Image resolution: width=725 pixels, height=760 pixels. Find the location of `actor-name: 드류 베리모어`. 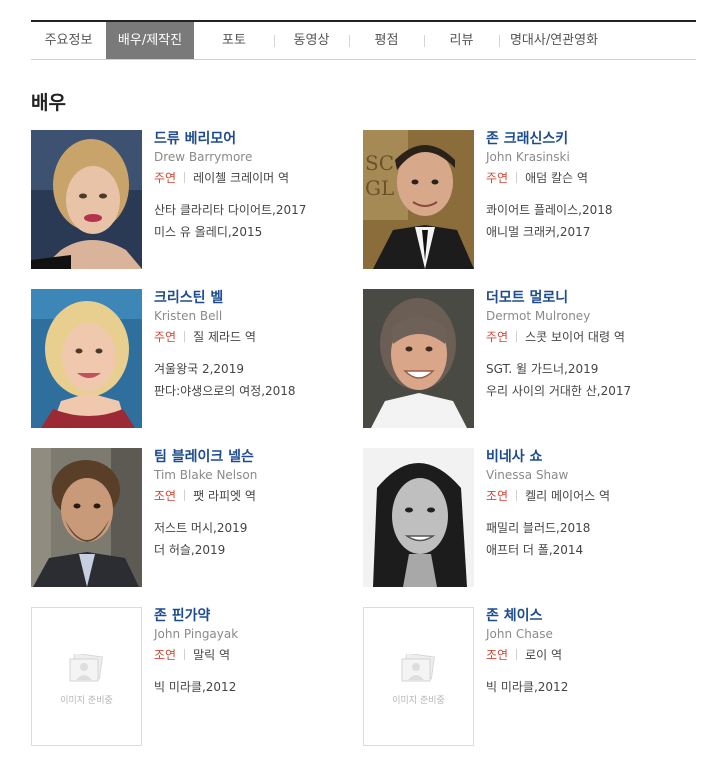

actor-name: 드류 베리모어 is located at coordinates (195, 138).